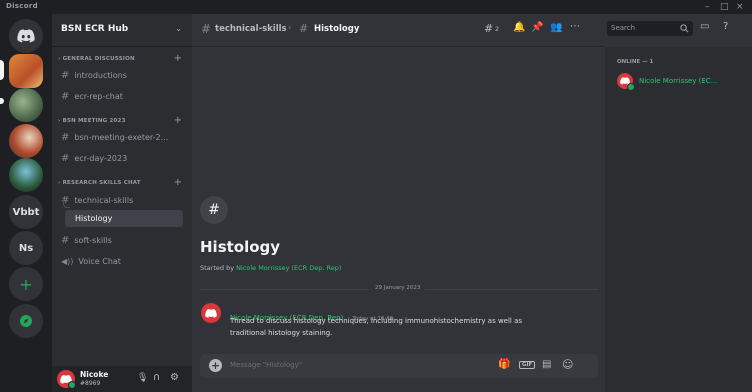 The image size is (752, 392). Describe the element at coordinates (556, 27) in the screenshot. I see `member-list-icon: 👥` at that location.